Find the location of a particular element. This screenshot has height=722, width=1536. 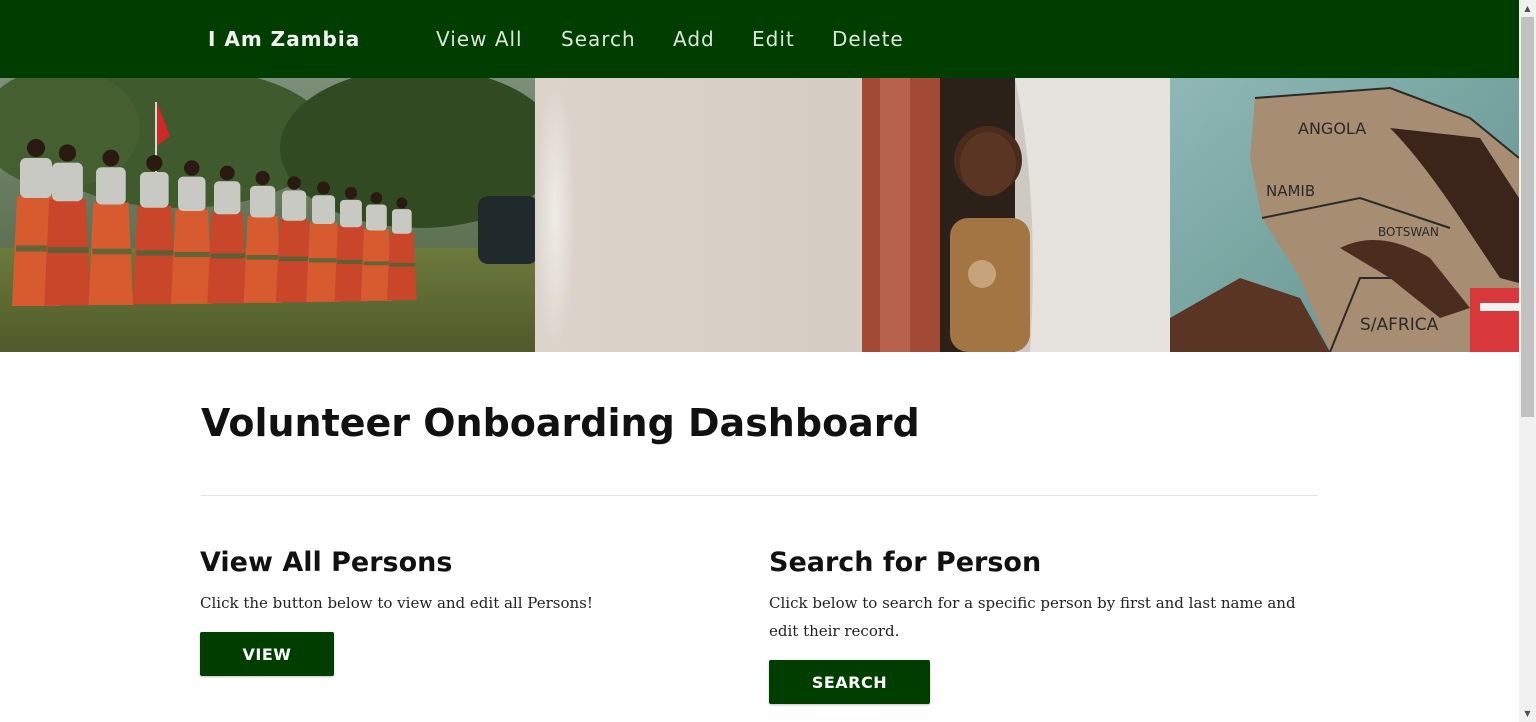

vertical-scrollbar: ▲ ▼ is located at coordinates (1527, 361).